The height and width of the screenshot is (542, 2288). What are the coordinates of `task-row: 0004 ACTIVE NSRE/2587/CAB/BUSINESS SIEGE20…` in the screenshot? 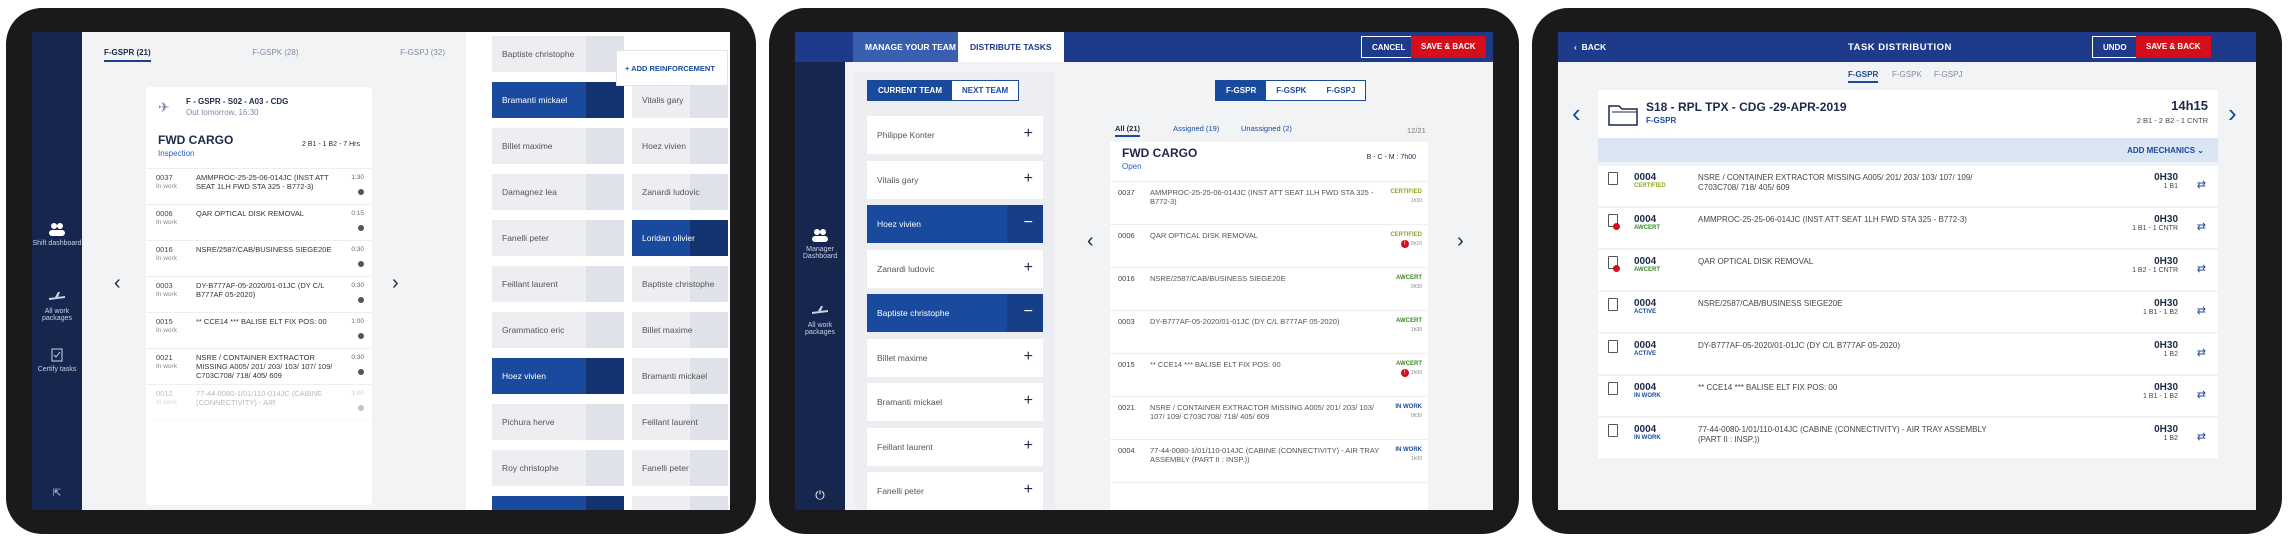 It's located at (1908, 312).